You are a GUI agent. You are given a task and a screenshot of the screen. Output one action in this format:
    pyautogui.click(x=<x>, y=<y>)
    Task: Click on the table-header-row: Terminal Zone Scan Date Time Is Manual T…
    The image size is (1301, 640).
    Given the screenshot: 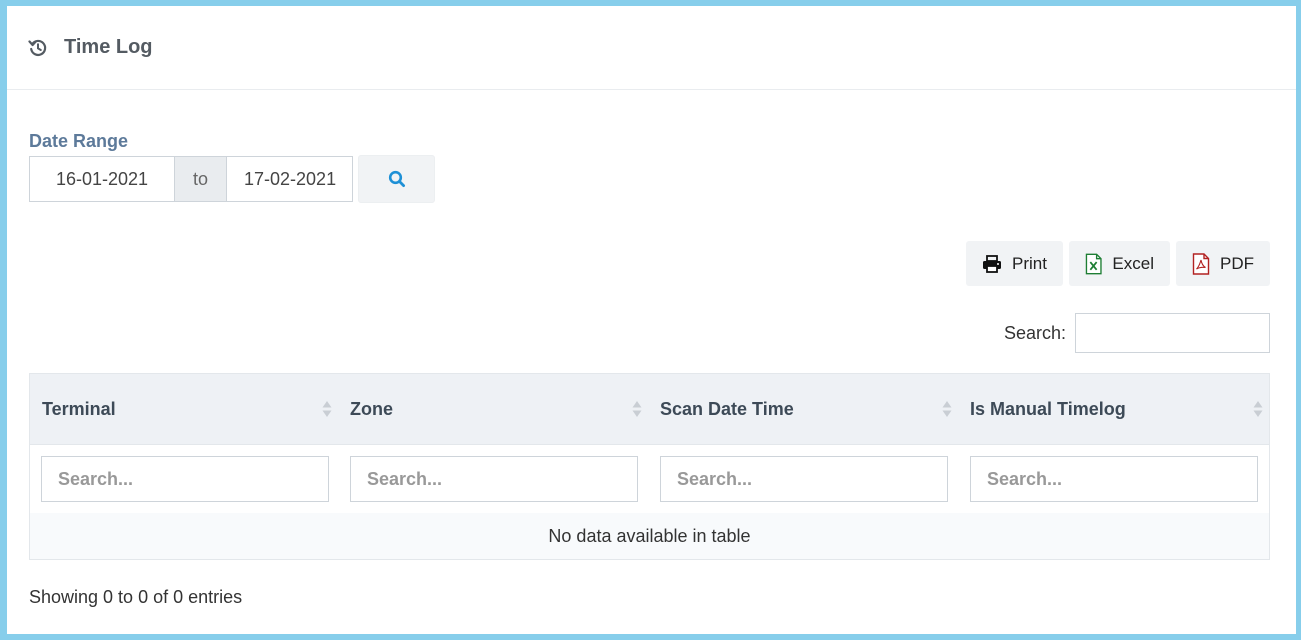 What is the action you would take?
    pyautogui.click(x=649, y=409)
    